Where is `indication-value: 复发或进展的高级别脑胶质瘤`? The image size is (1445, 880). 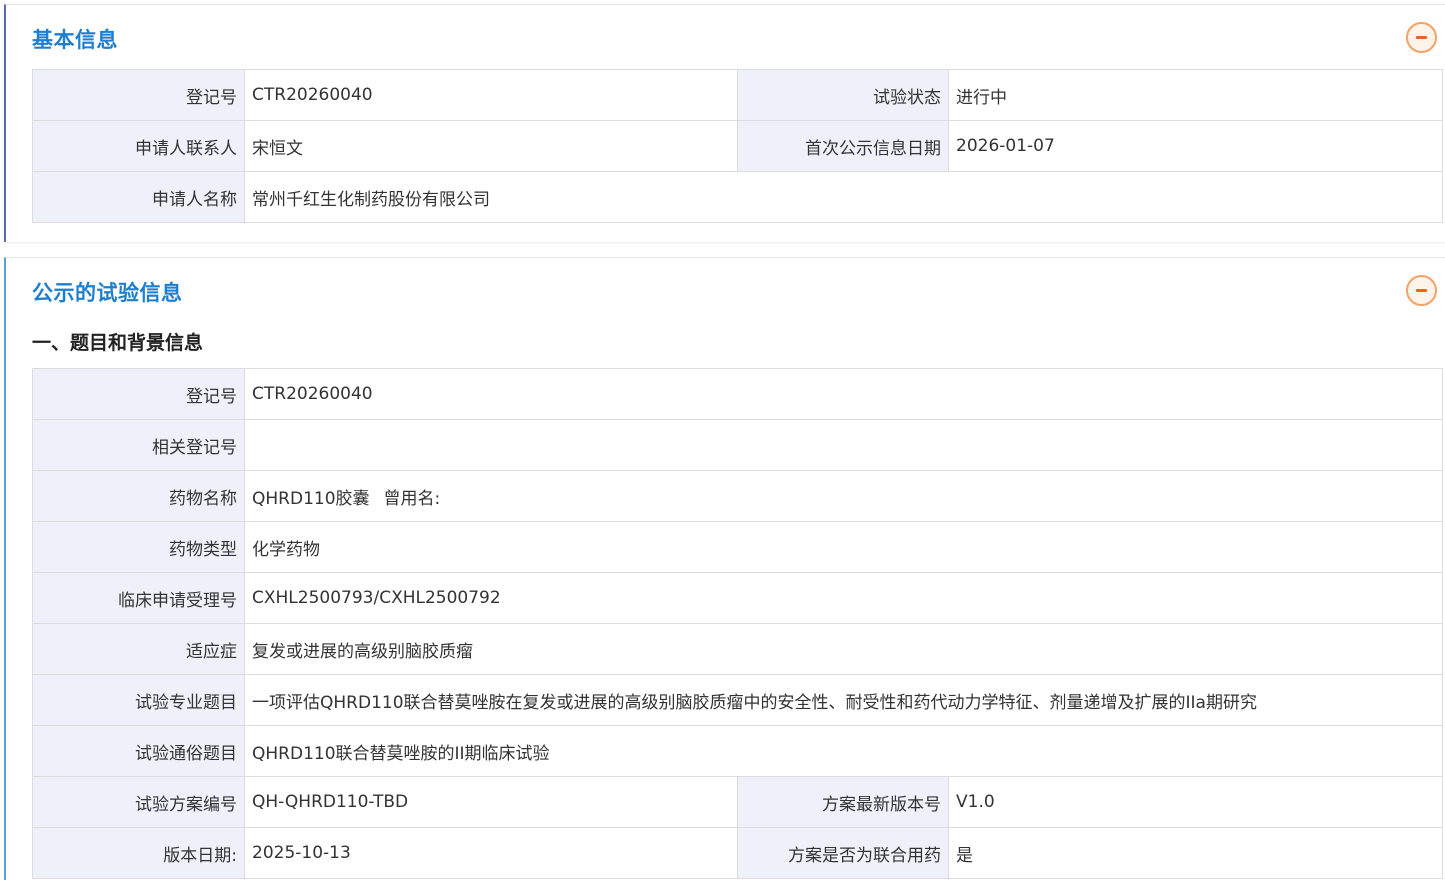 indication-value: 复发或进展的高级别脑胶质瘤 is located at coordinates (843, 649).